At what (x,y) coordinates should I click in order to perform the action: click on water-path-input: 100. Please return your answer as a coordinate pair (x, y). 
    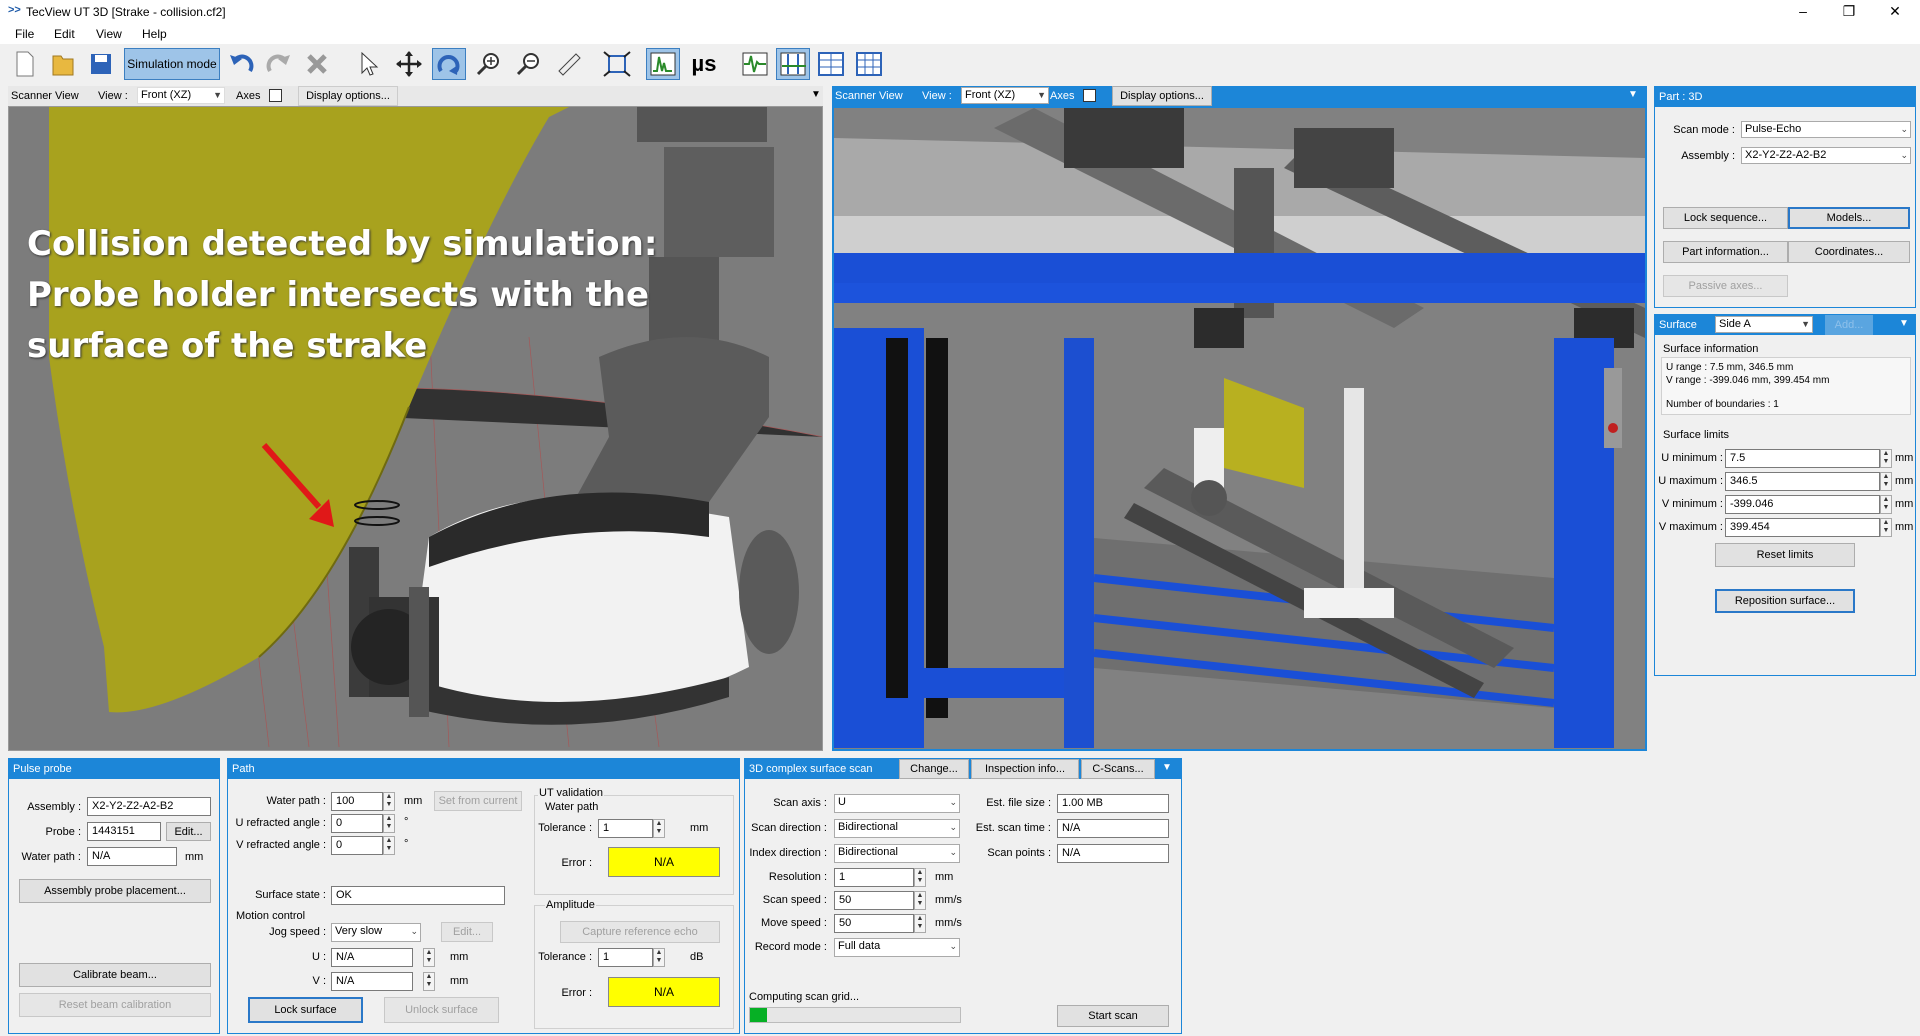
    Looking at the image, I should click on (357, 801).